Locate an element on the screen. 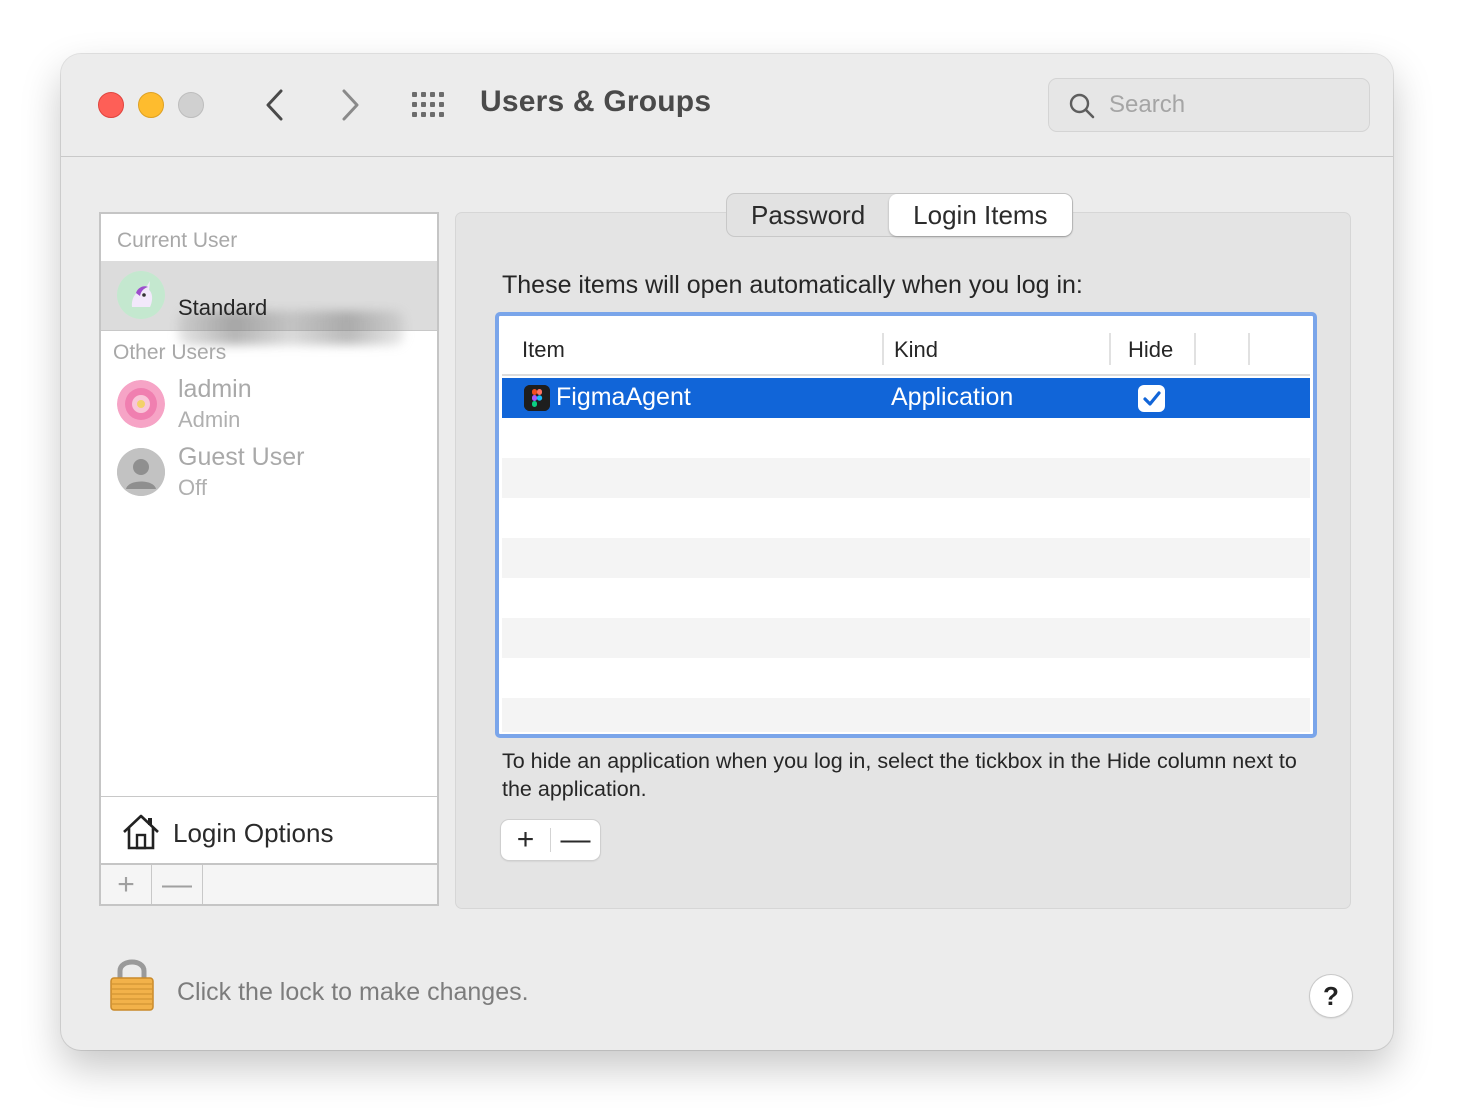  zoom-window-button is located at coordinates (191, 105).